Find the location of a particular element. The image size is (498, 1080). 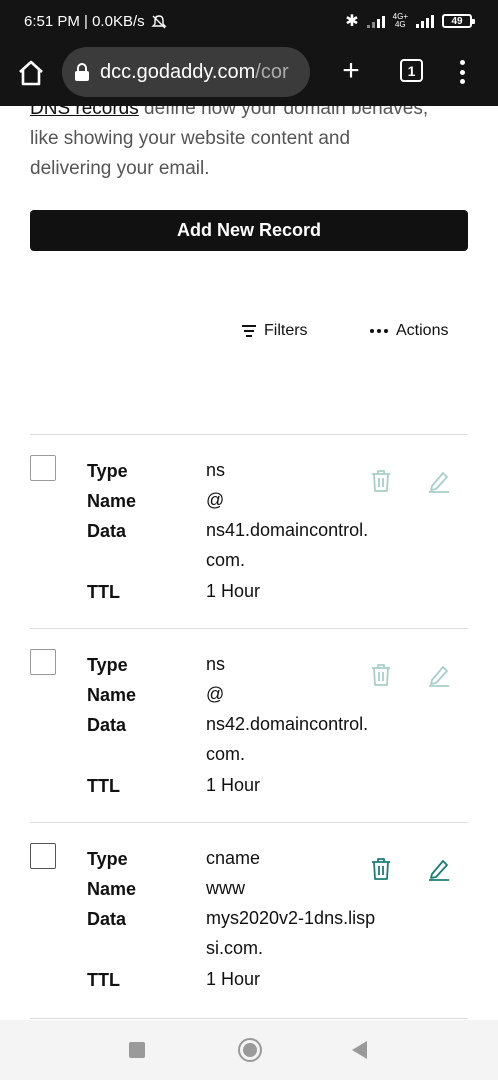

actions-button: Actions is located at coordinates (409, 331).